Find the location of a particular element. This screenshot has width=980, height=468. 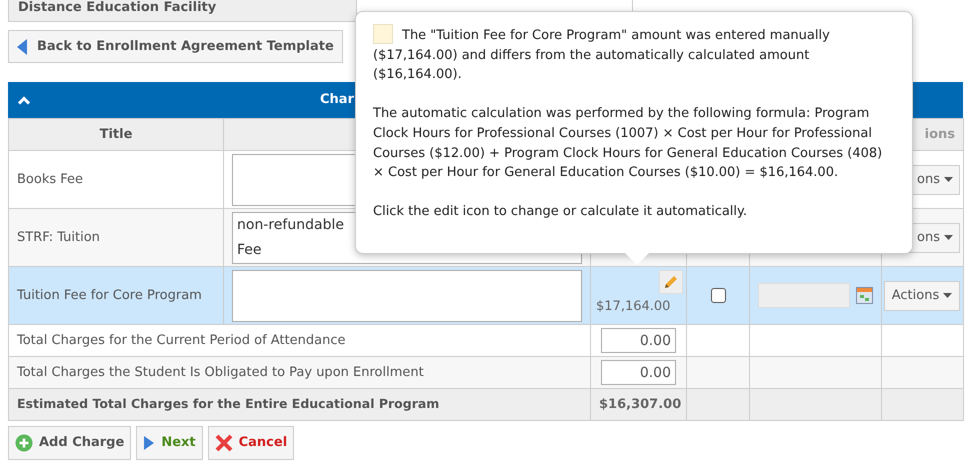

tooltip-text: The "Tuition Fee for Core Program" amount was entered manually ($17,164.00) and differs from the automatically calculated amount ($16,164.00). is located at coordinates (634, 54).